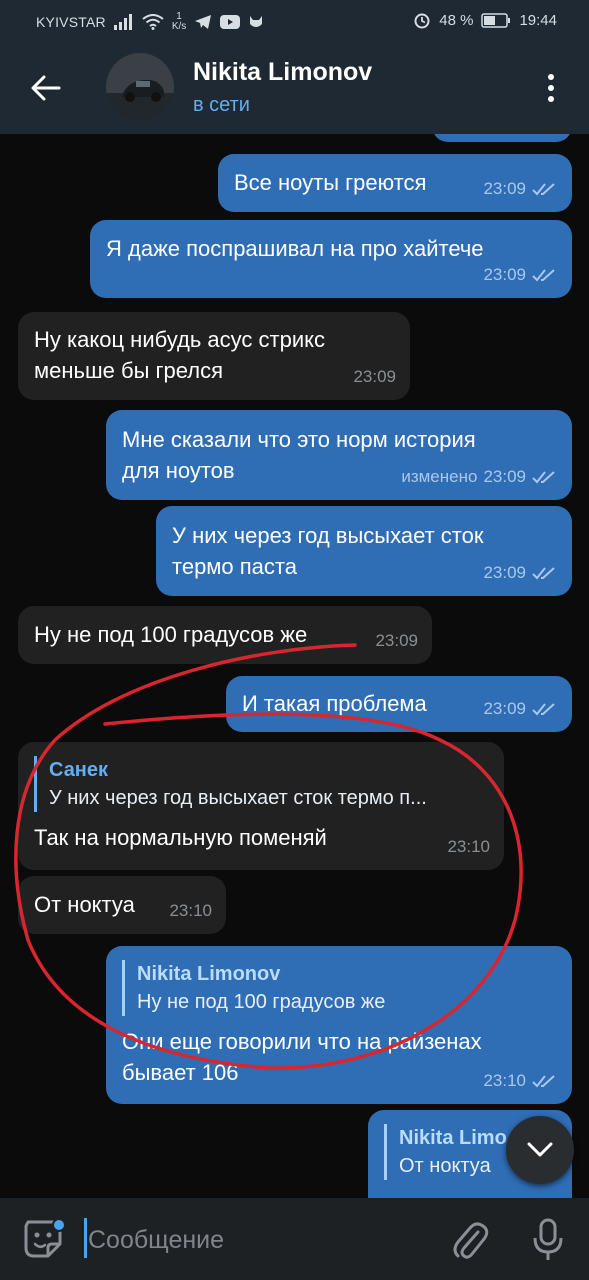  Describe the element at coordinates (439, 476) in the screenshot. I see `edited-label: изменено` at that location.